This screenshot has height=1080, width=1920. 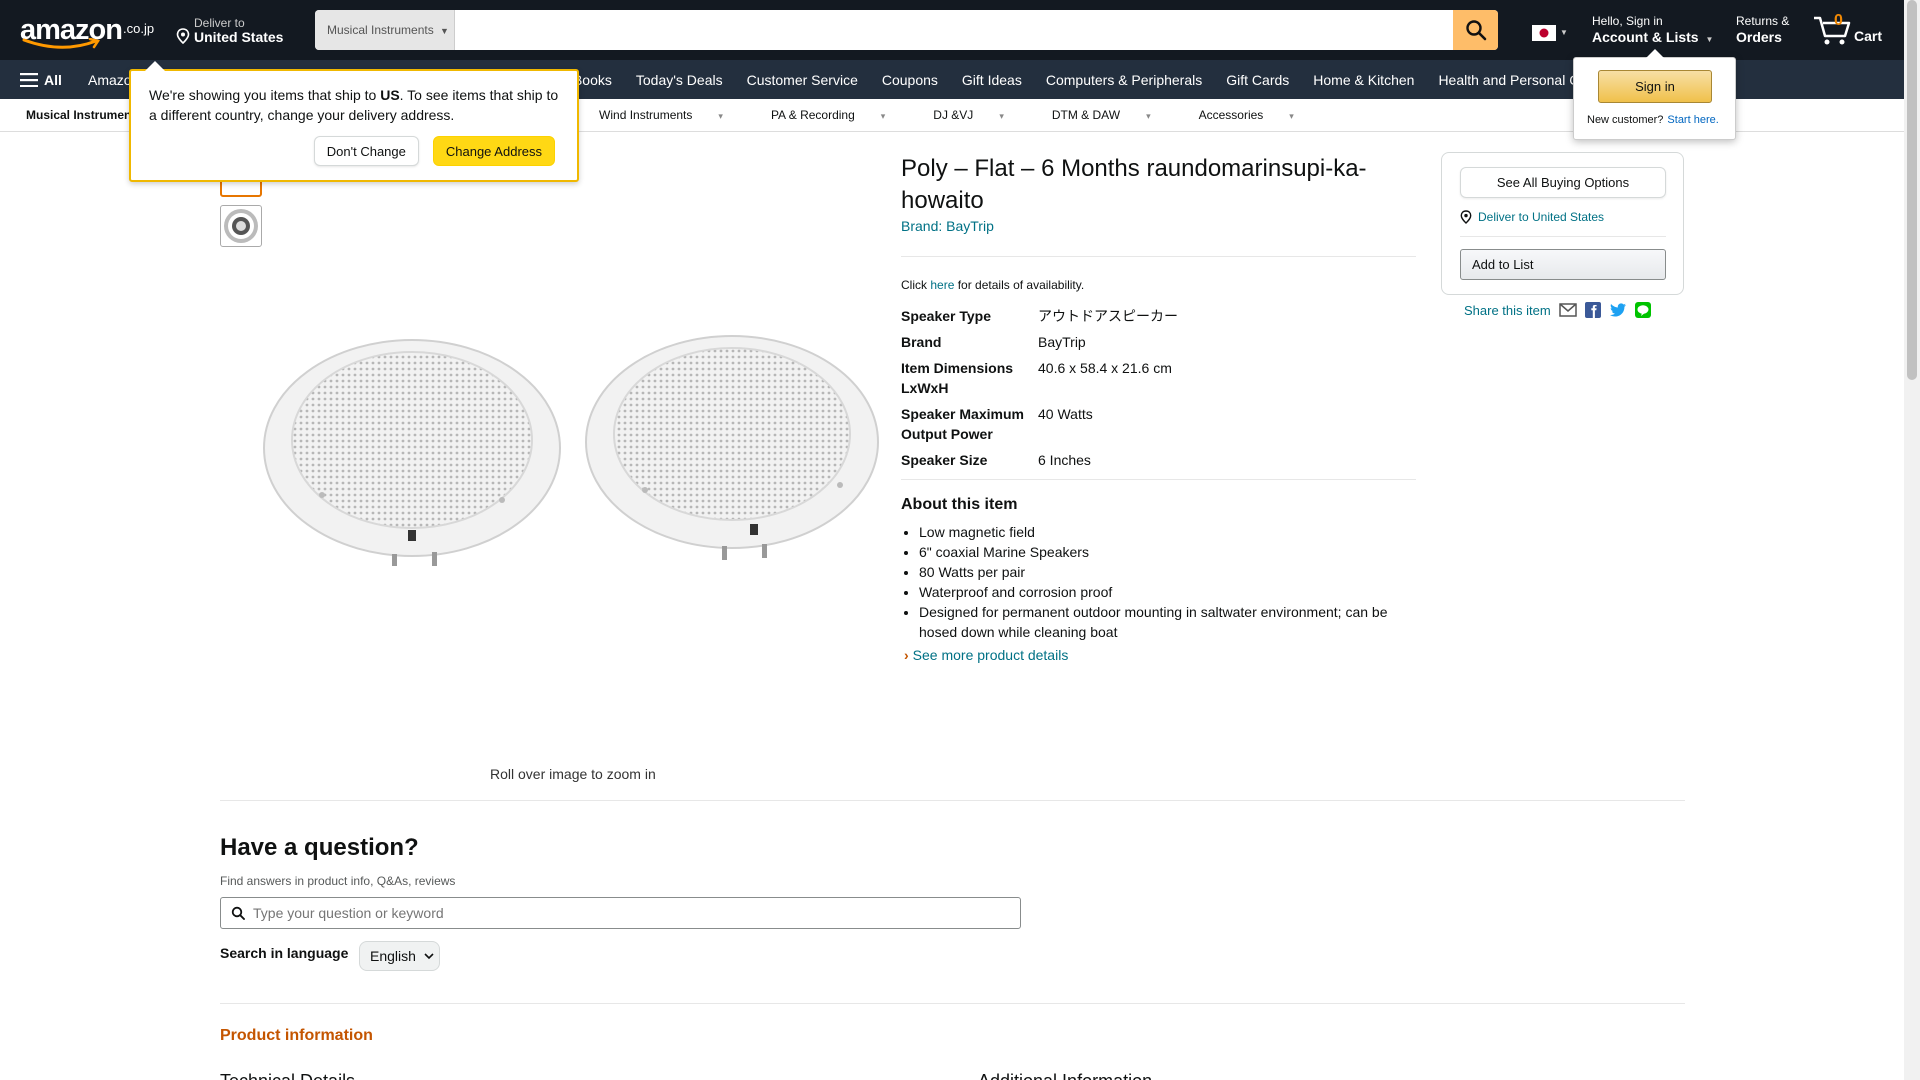 I want to click on spec-key: Speaker Size, so click(x=944, y=460).